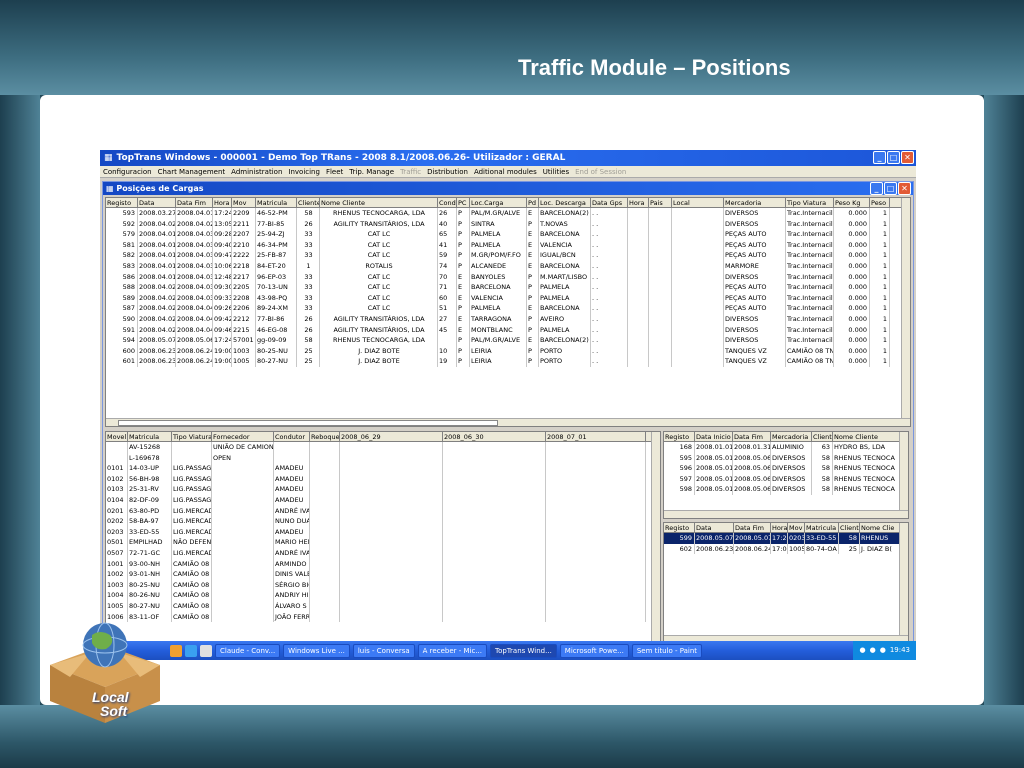 This screenshot has height=768, width=1024. Describe the element at coordinates (791, 436) in the screenshot. I see `column-header: Mercadoria` at that location.